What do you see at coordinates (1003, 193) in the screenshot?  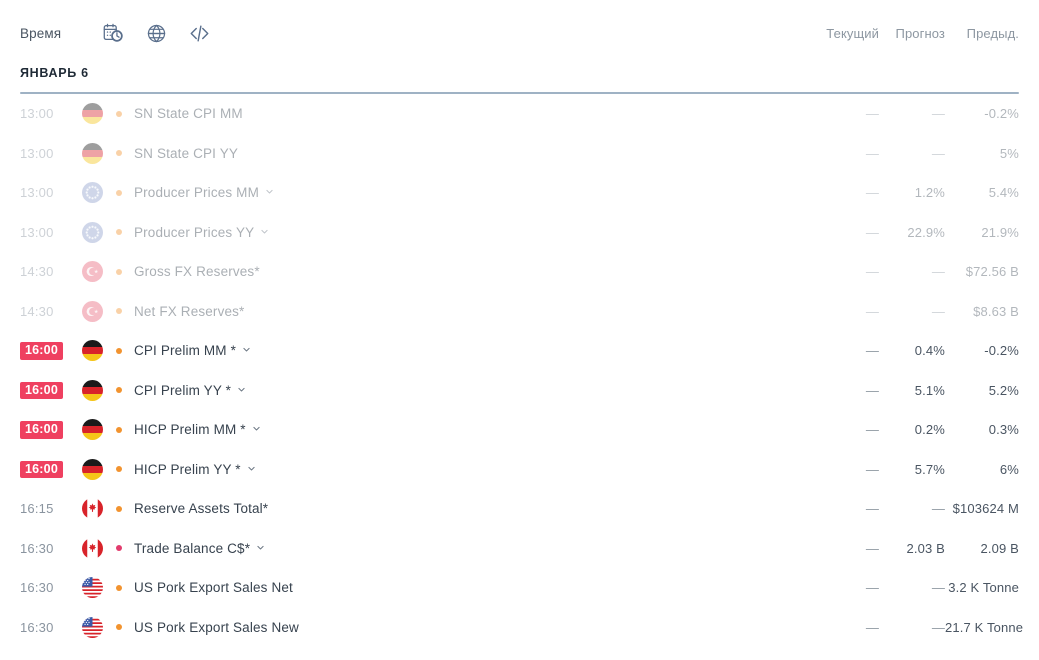 I see `event-previous-value: 5.4%` at bounding box center [1003, 193].